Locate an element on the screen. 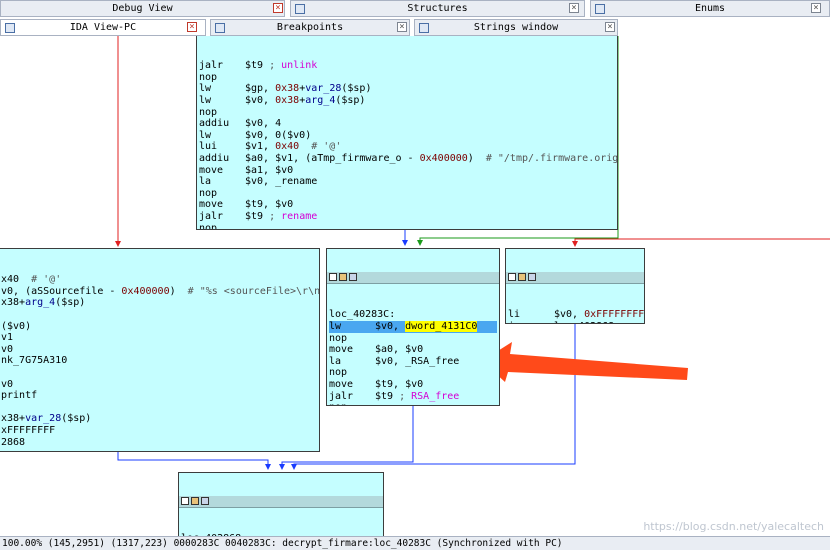 This screenshot has height=550, width=830. operand: nk_7G75A310 is located at coordinates (34, 361).